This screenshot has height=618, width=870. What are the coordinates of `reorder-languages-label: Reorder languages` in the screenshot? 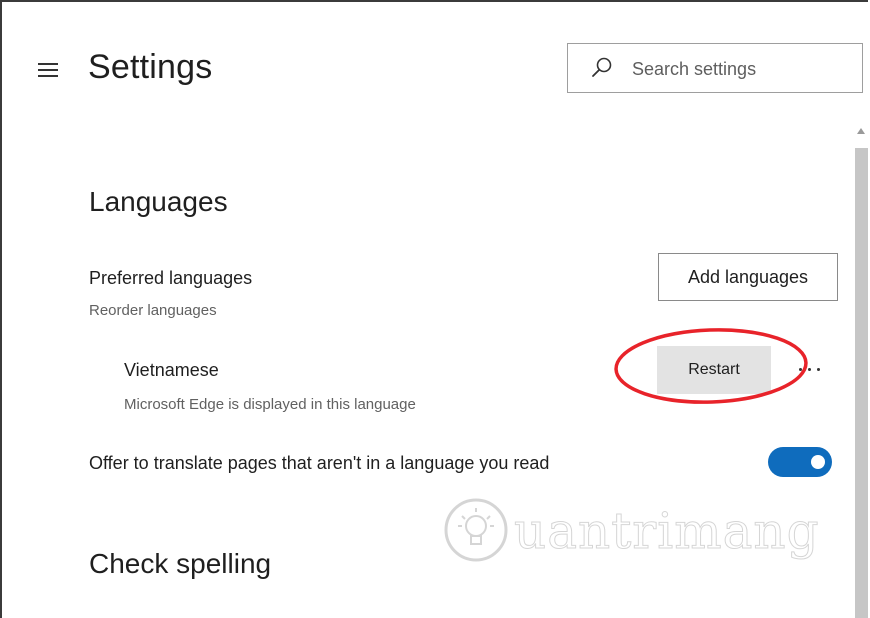 It's located at (153, 310).